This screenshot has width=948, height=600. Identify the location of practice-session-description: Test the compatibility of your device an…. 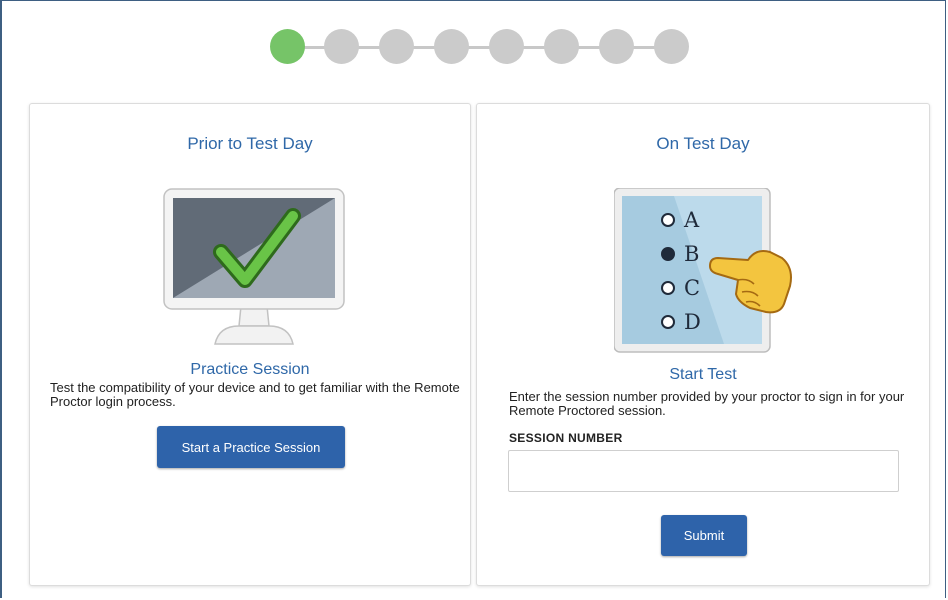
(255, 394).